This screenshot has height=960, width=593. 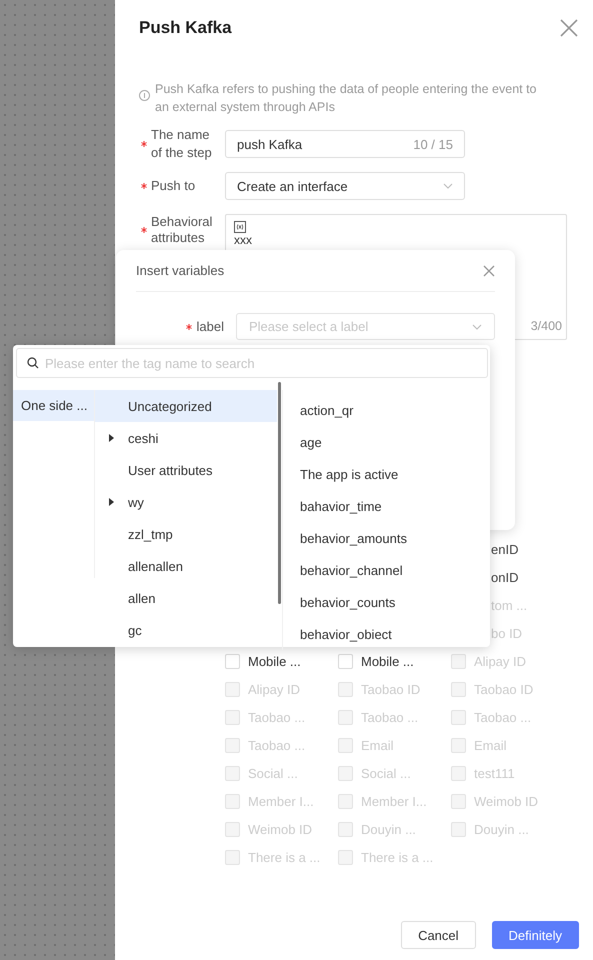 What do you see at coordinates (143, 438) in the screenshot?
I see `category-label: ceshi` at bounding box center [143, 438].